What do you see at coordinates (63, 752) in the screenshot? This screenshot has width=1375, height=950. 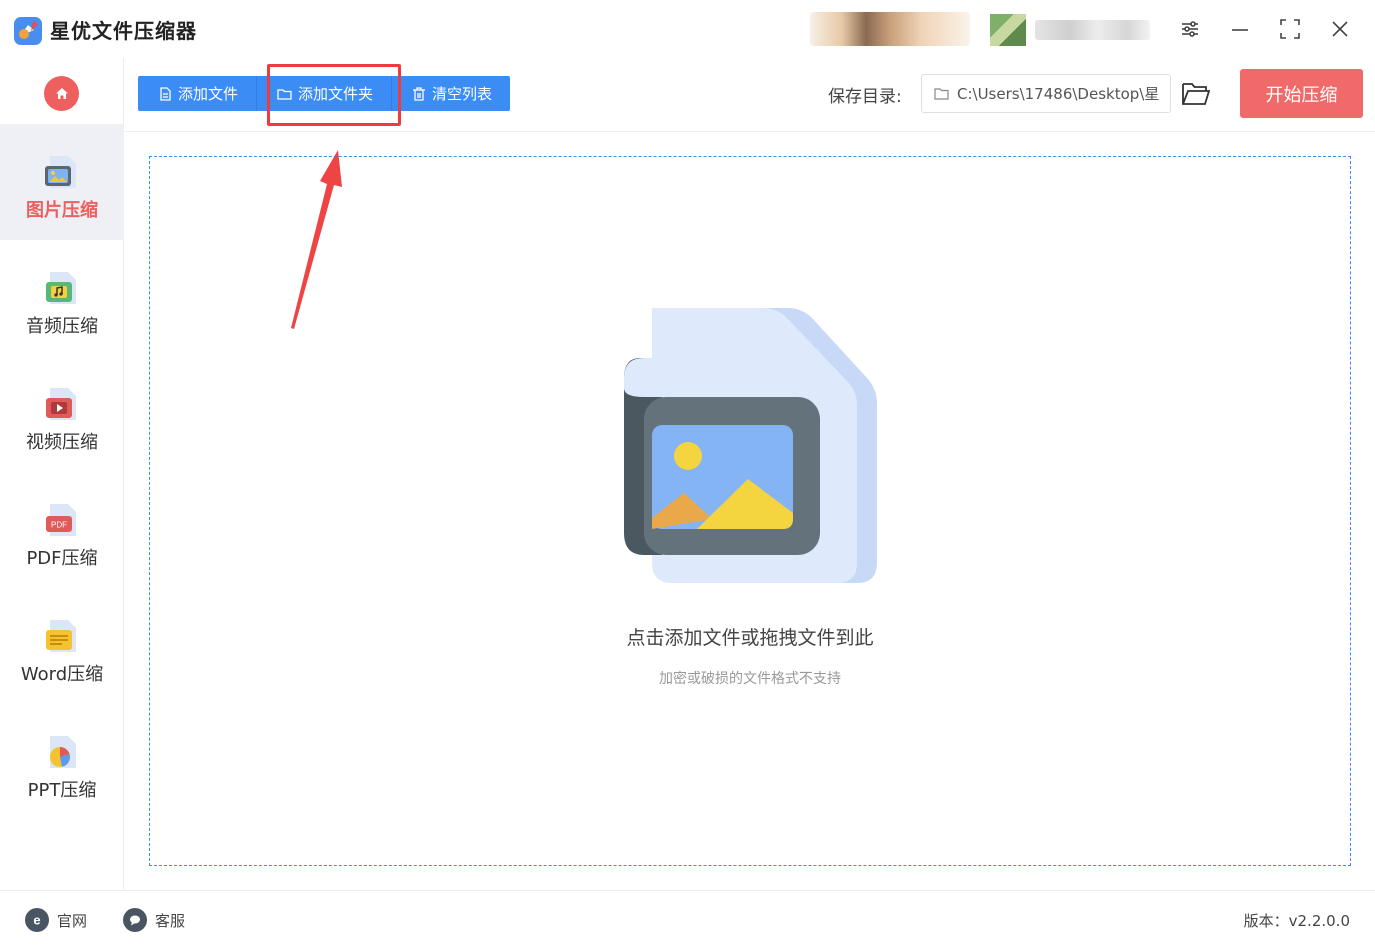 I see `ppt-file-icon` at bounding box center [63, 752].